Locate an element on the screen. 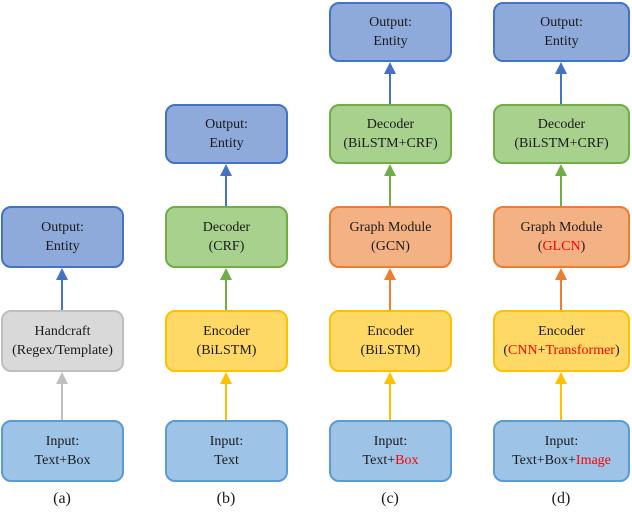 The height and width of the screenshot is (512, 632). arrow-b-decoder-to-output is located at coordinates (226, 185).